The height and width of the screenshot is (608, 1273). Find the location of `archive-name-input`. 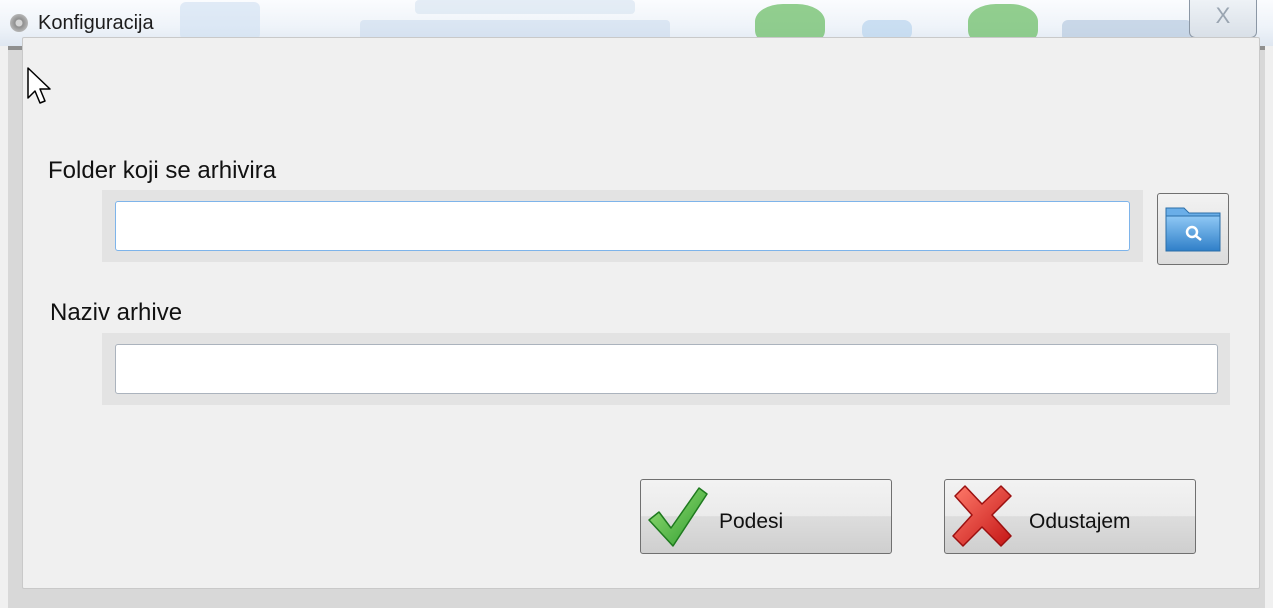

archive-name-input is located at coordinates (666, 369).